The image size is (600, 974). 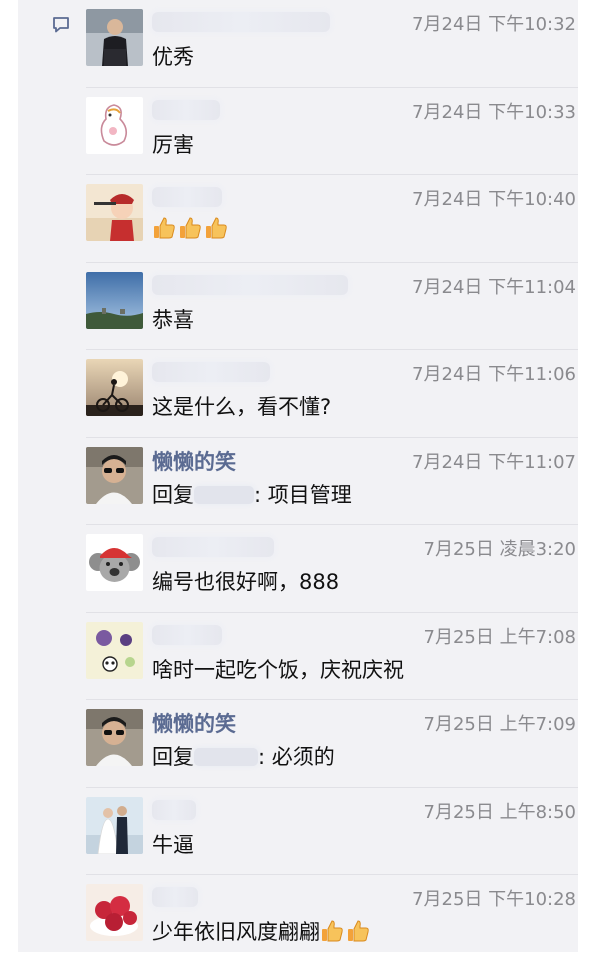 What do you see at coordinates (500, 549) in the screenshot?
I see `comment-time: 7月25日 凌晨3:20` at bounding box center [500, 549].